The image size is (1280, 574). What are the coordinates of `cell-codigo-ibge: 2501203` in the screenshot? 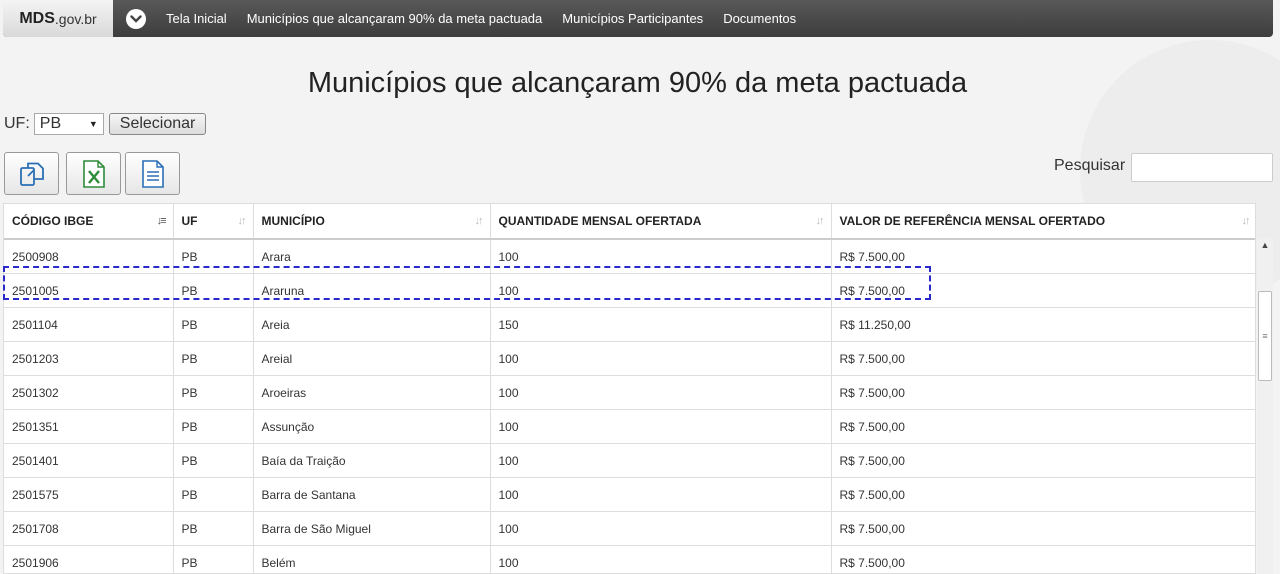 It's located at (89, 358).